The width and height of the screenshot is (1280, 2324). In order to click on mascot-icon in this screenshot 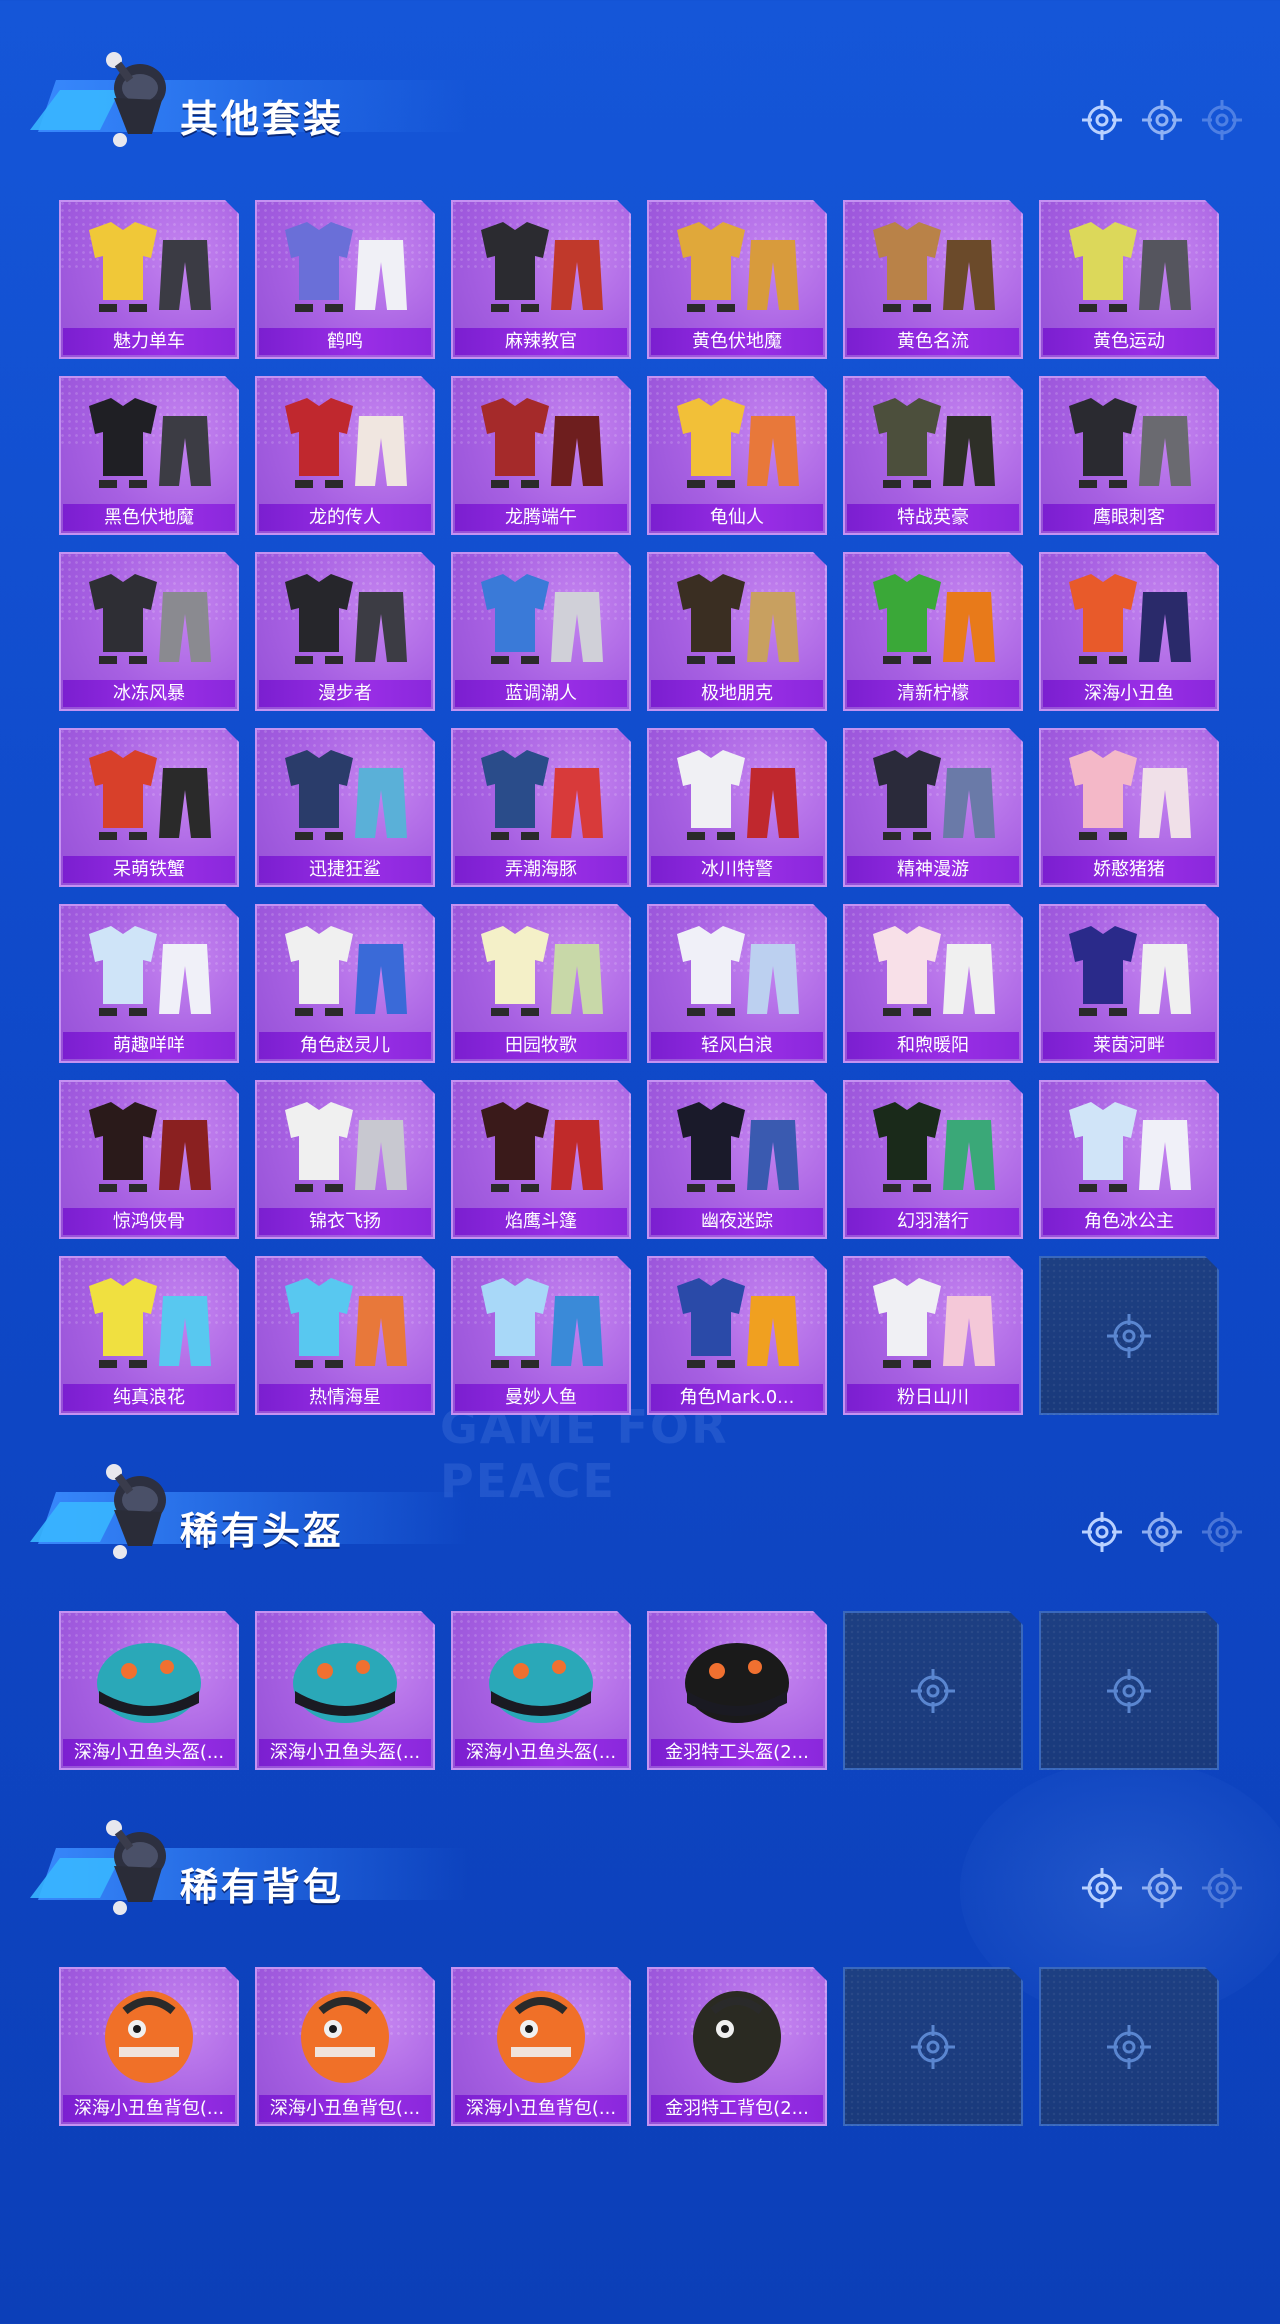, I will do `click(136, 1511)`.